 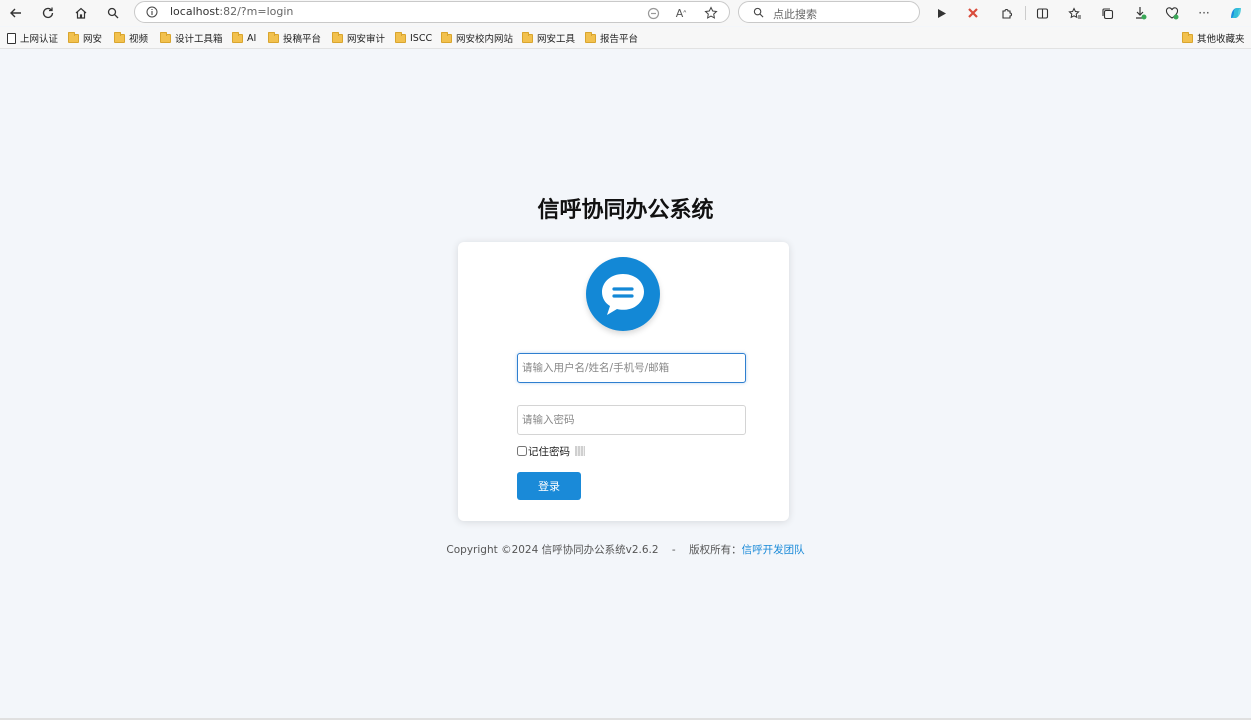 What do you see at coordinates (39, 39) in the screenshot?
I see `bookmark-label: 上网认证` at bounding box center [39, 39].